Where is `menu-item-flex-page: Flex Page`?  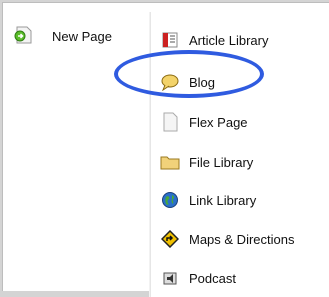 menu-item-flex-page: Flex Page is located at coordinates (240, 122).